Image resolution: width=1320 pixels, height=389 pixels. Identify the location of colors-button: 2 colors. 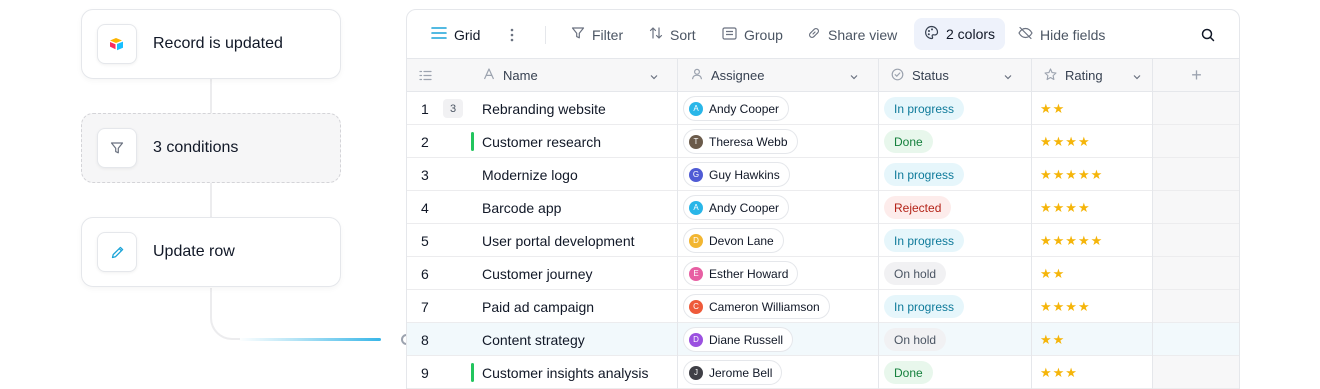
(960, 34).